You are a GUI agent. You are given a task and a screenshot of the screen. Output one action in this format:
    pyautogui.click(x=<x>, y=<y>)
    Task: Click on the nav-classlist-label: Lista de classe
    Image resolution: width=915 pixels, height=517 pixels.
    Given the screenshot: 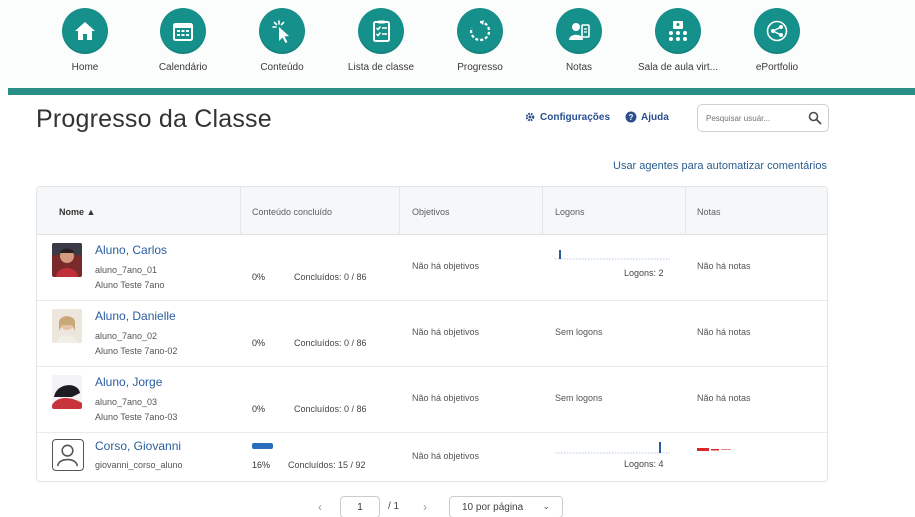 What is the action you would take?
    pyautogui.click(x=381, y=67)
    